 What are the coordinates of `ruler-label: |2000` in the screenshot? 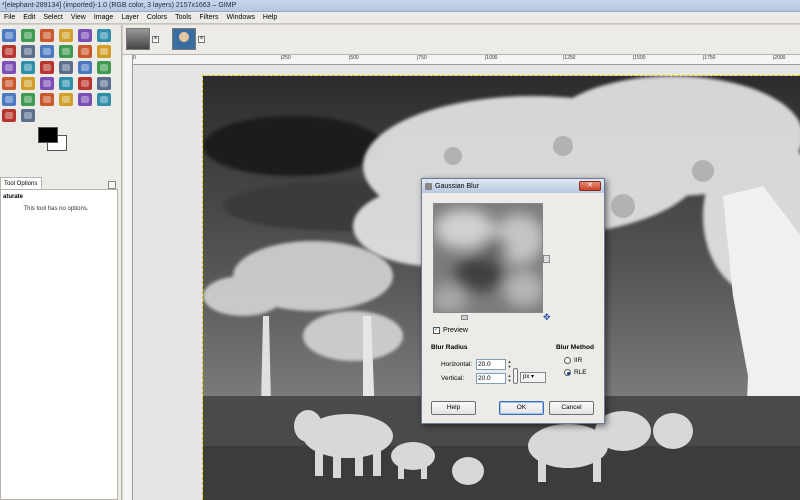 It's located at (779, 58).